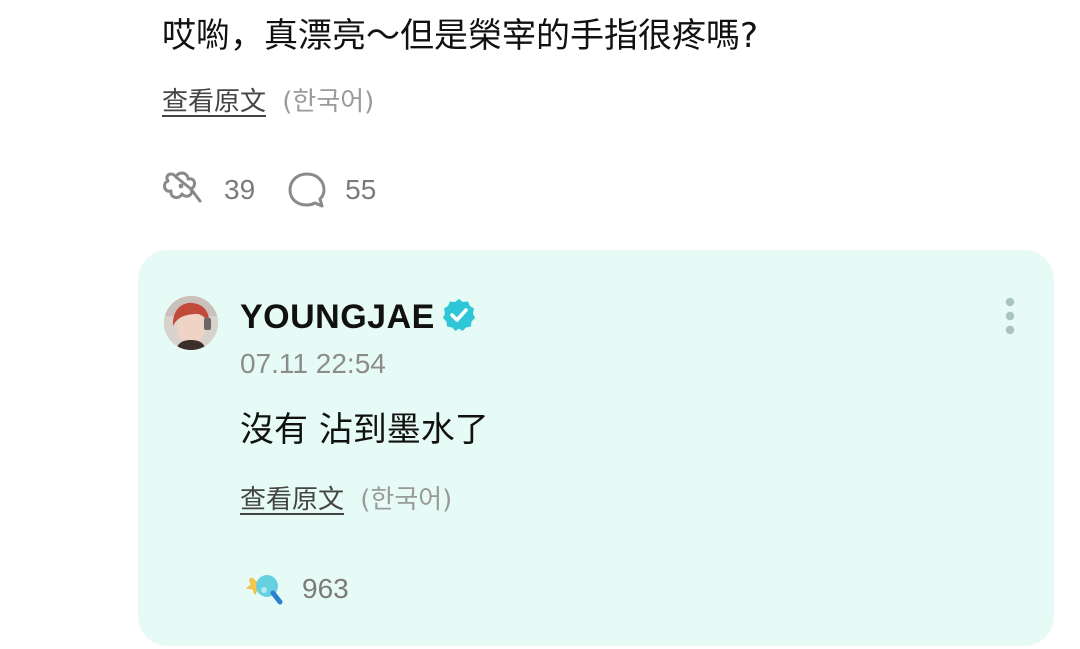 Image resolution: width=1080 pixels, height=649 pixels. I want to click on reply-like-button: 963, so click(294, 589).